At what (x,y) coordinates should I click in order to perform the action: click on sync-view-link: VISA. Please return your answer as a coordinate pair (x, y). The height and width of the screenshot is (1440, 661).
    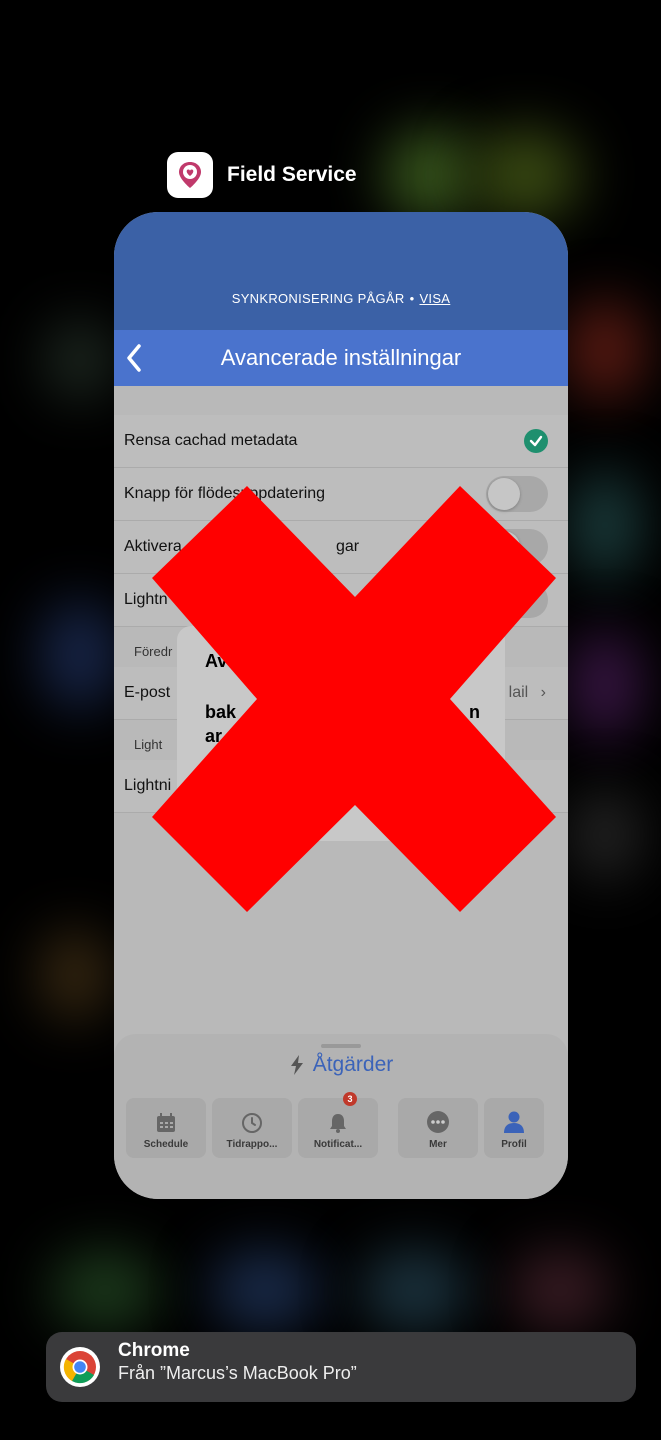
    Looking at the image, I should click on (434, 298).